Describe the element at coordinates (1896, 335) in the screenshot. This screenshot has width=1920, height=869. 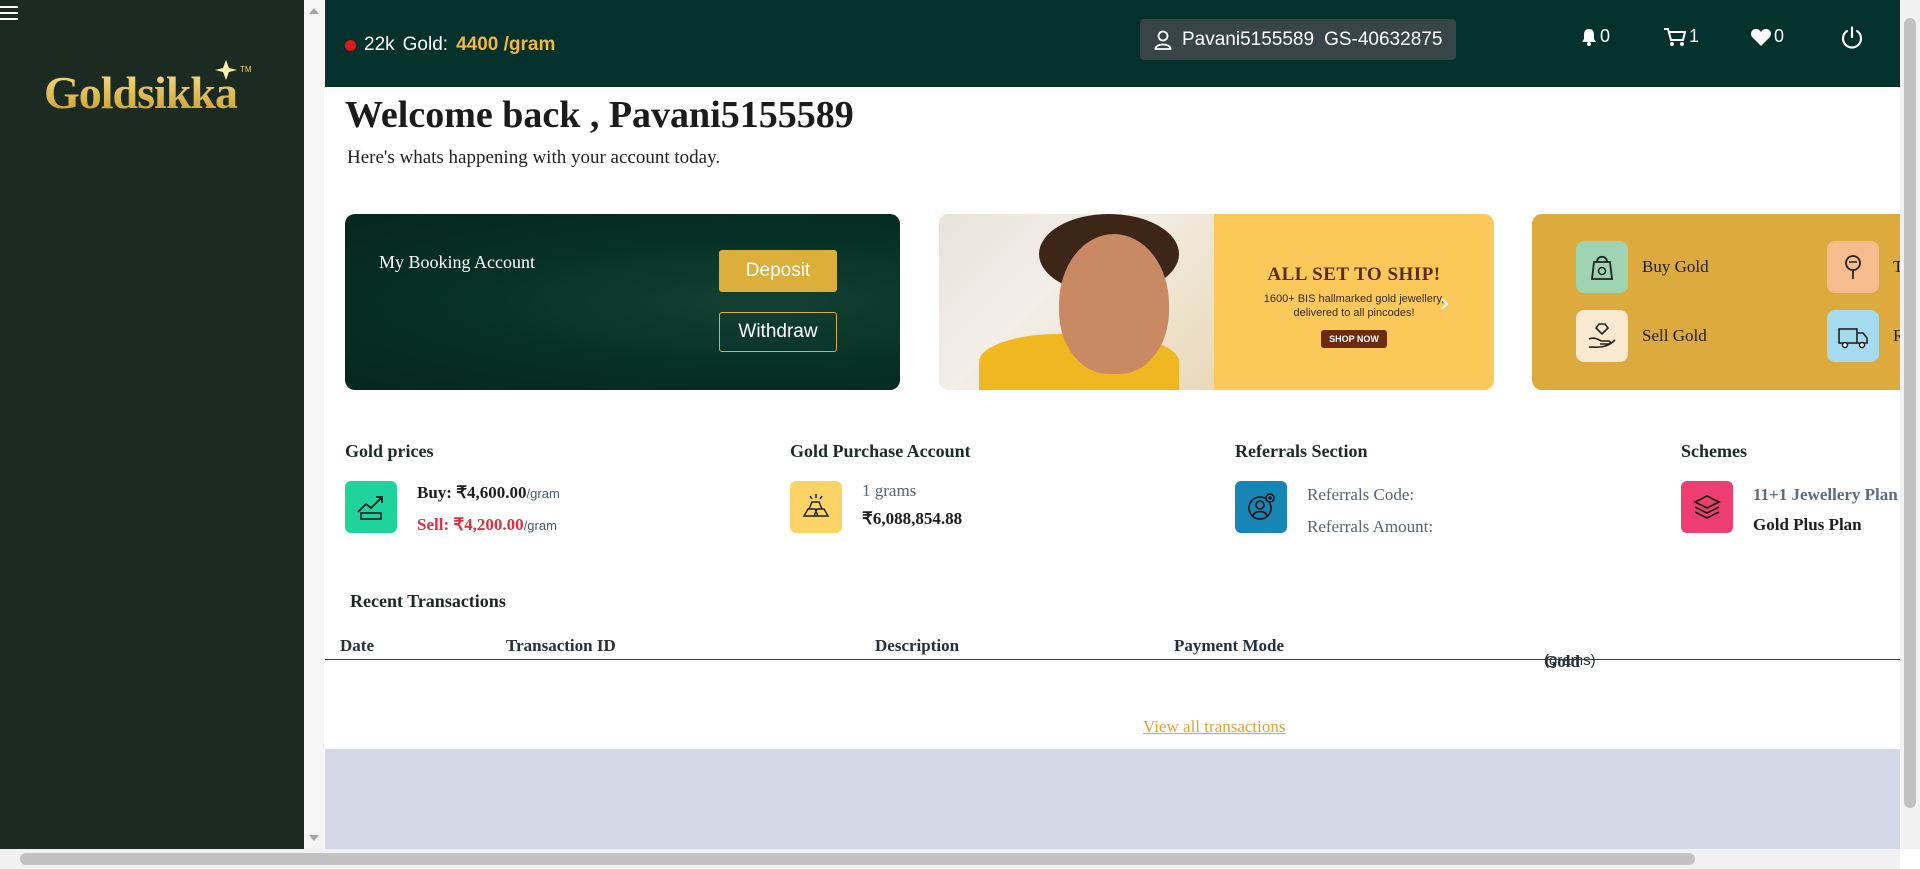
I see `redeem-label: R` at that location.